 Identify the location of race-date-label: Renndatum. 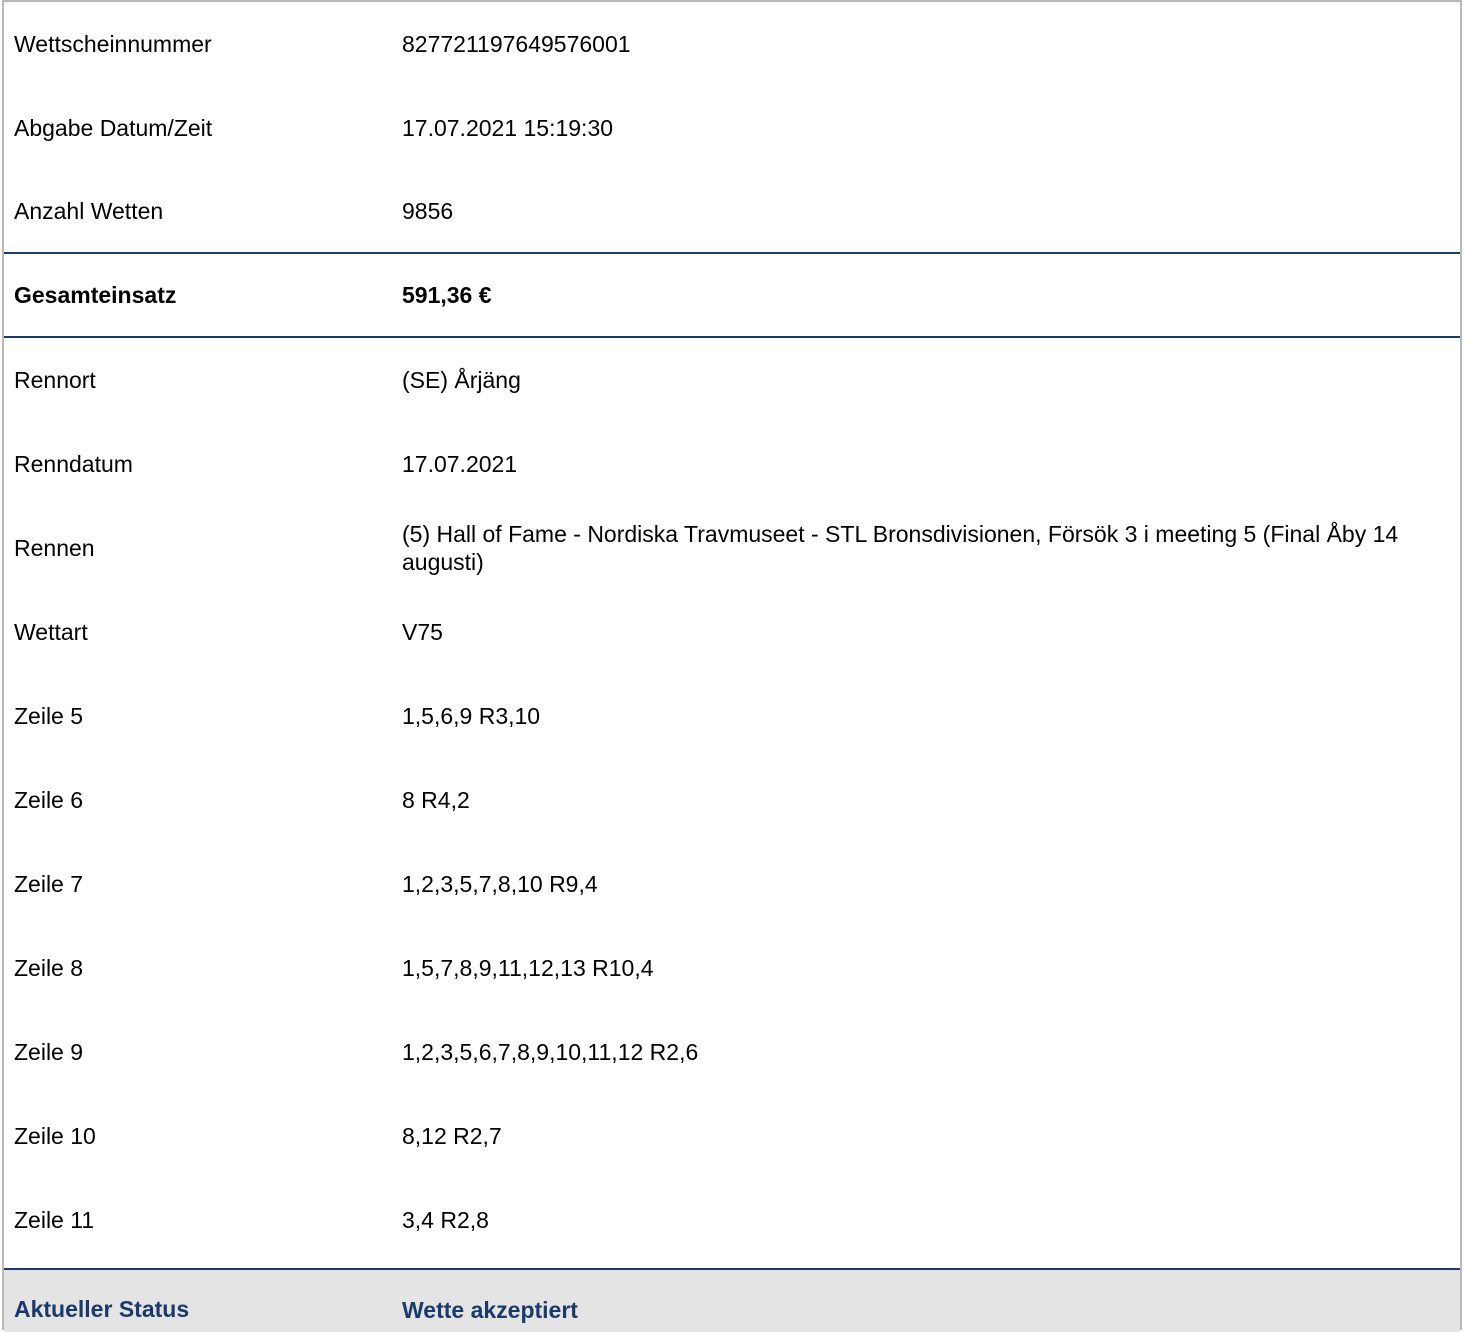
(73, 463).